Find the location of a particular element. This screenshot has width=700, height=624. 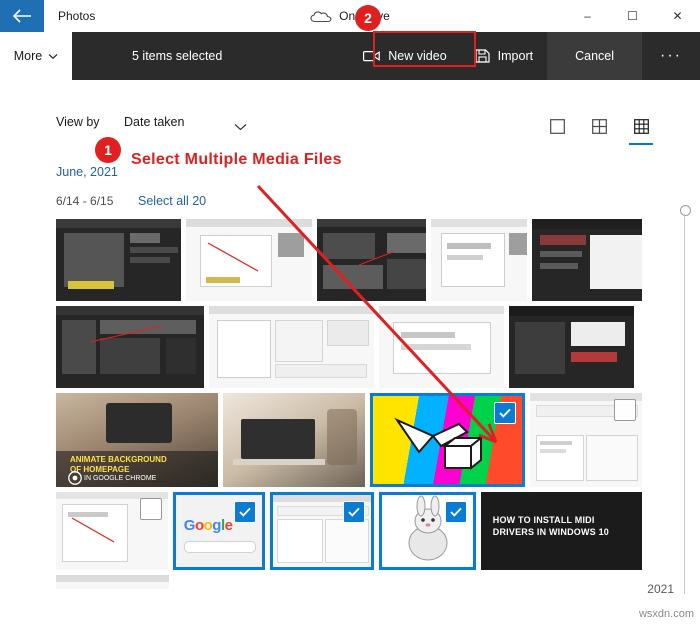

layout-medium-icon is located at coordinates (599, 126).